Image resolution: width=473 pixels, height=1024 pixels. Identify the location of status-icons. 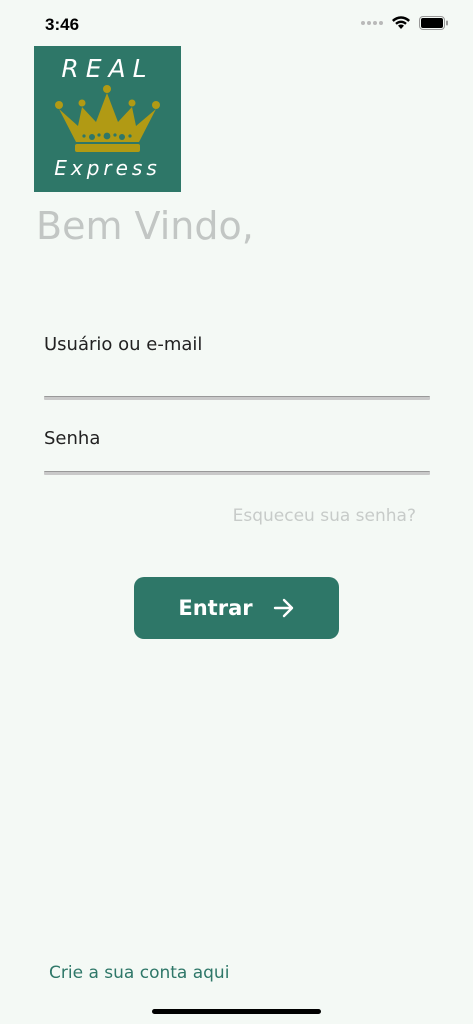
(405, 22).